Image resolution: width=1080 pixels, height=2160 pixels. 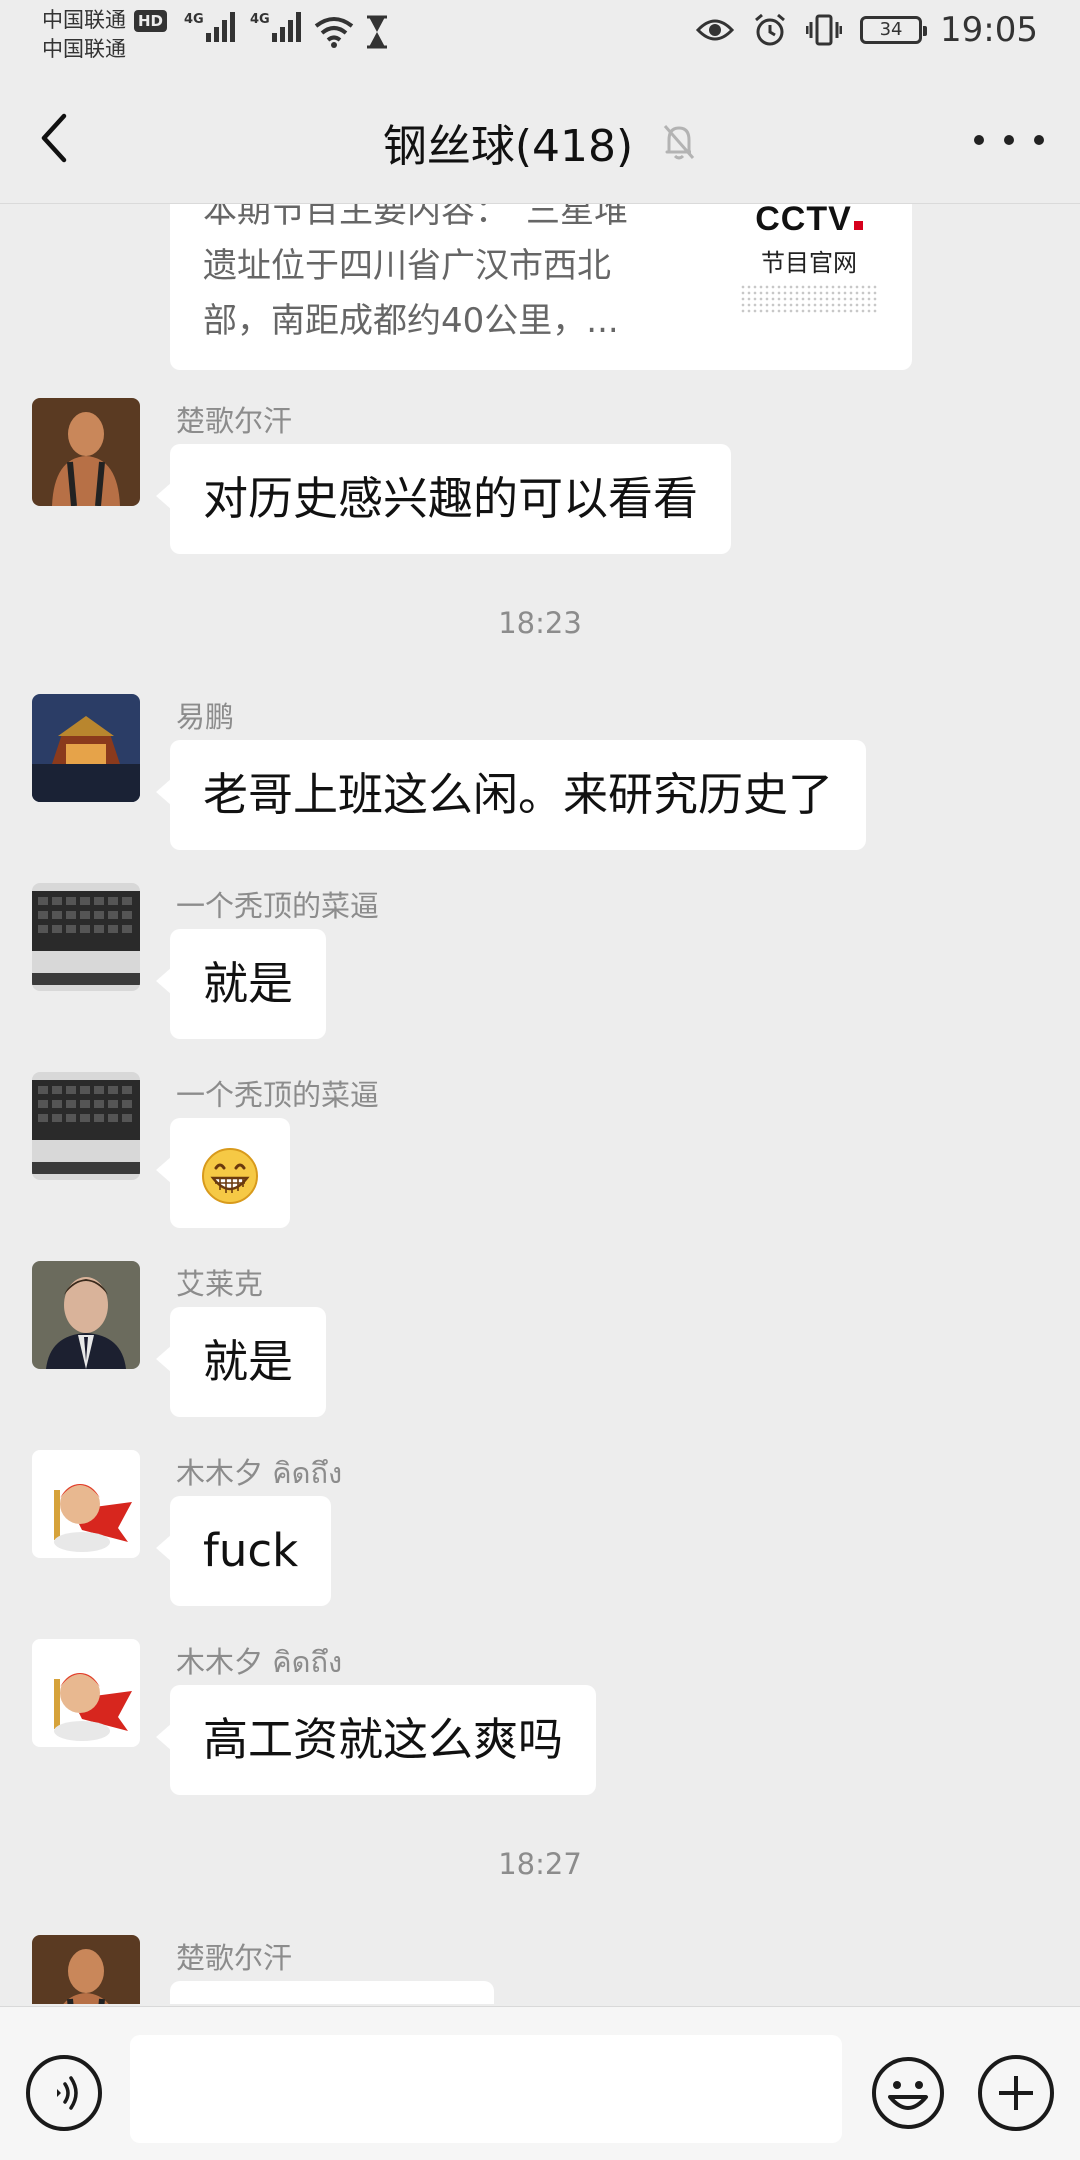 I want to click on cctv-logo: CCTV, so click(x=809, y=221).